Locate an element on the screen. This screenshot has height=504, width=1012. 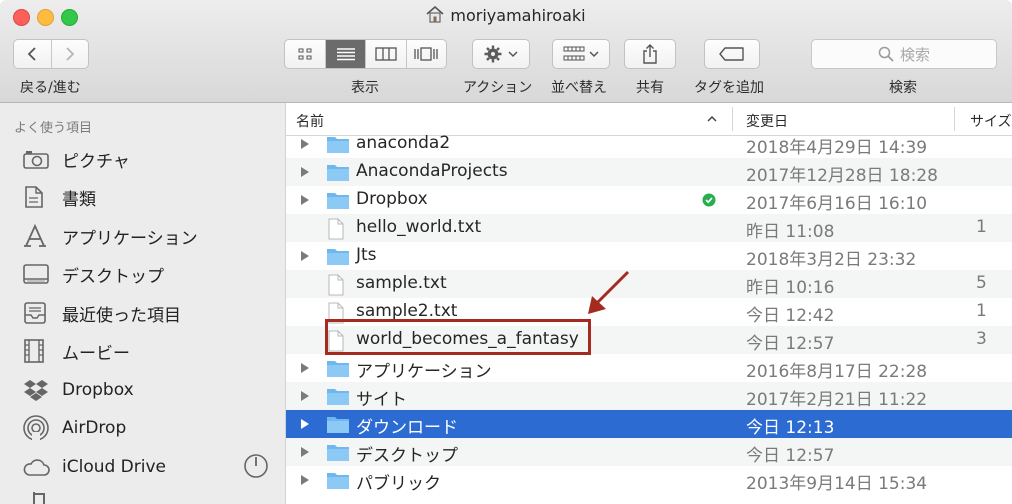
column-name-header: 名前 is located at coordinates (310, 121).